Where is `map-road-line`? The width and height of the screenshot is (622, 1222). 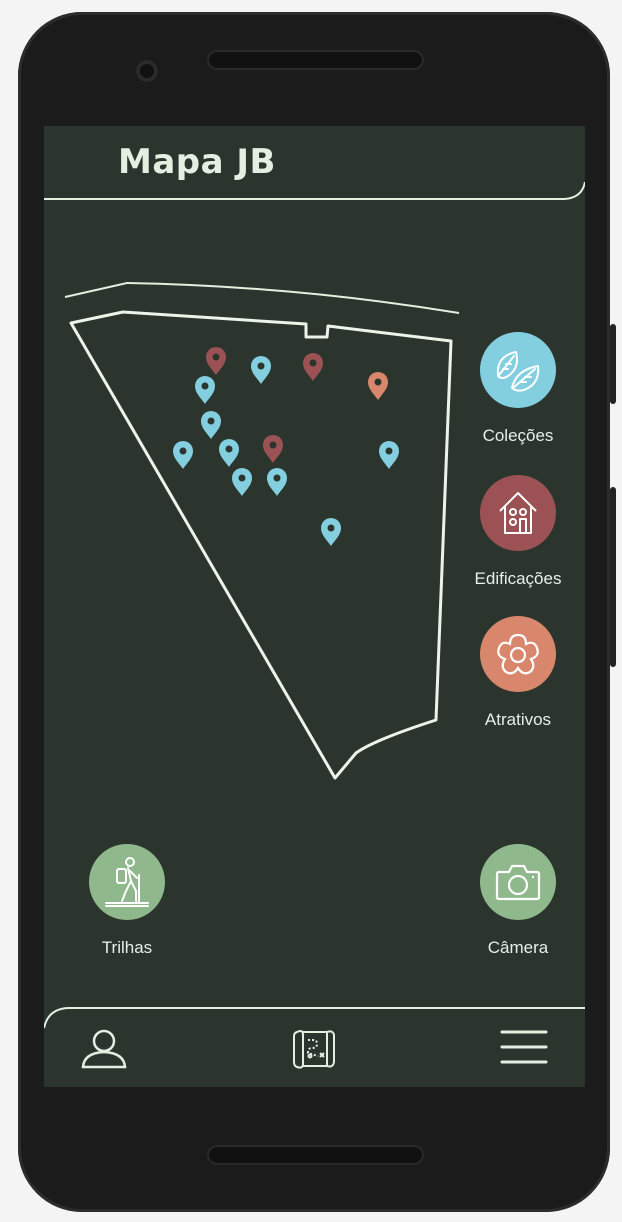 map-road-line is located at coordinates (262, 297).